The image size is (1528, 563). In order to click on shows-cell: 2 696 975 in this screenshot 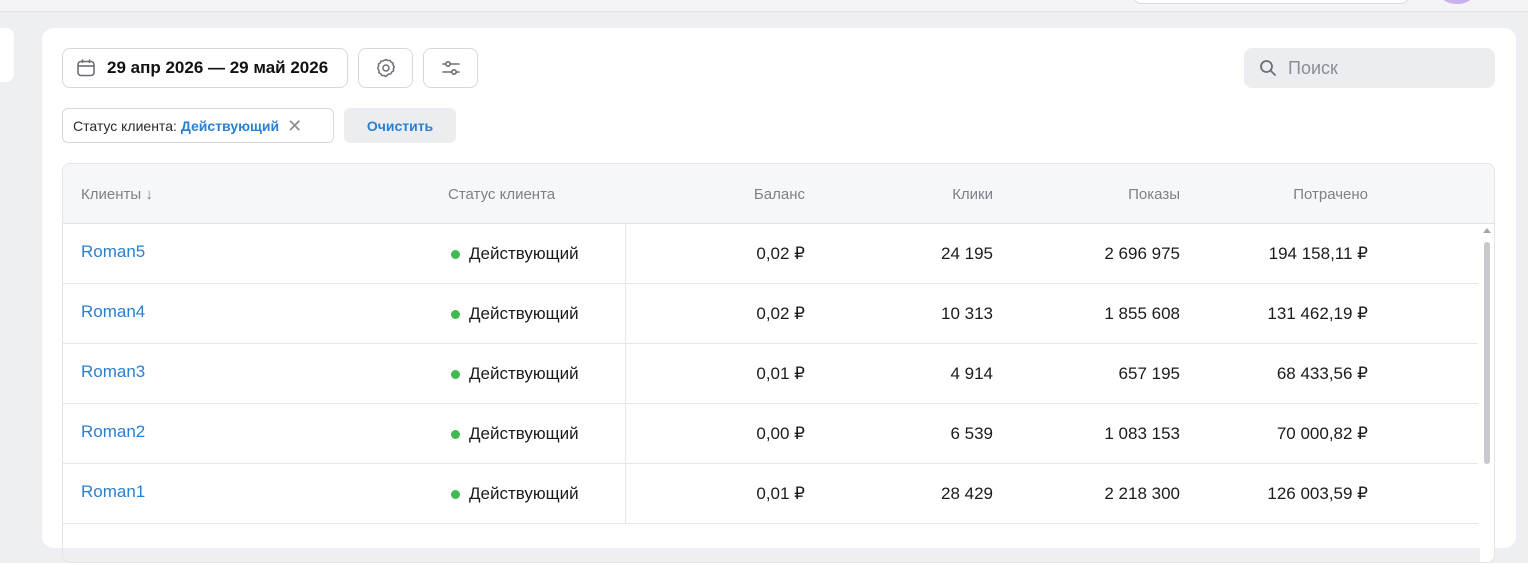, I will do `click(1142, 253)`.